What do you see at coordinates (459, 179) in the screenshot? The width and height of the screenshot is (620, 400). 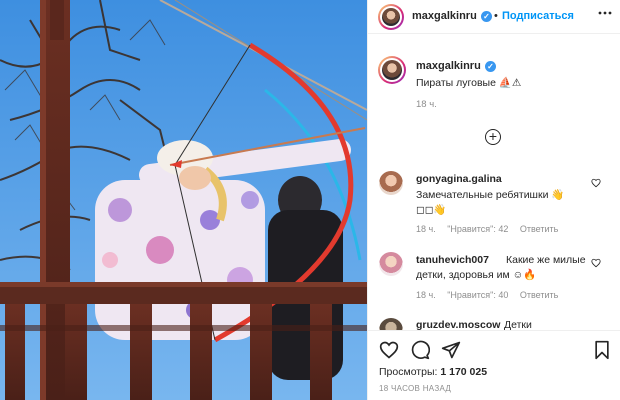 I see `comment-username: gonyagina.galina` at bounding box center [459, 179].